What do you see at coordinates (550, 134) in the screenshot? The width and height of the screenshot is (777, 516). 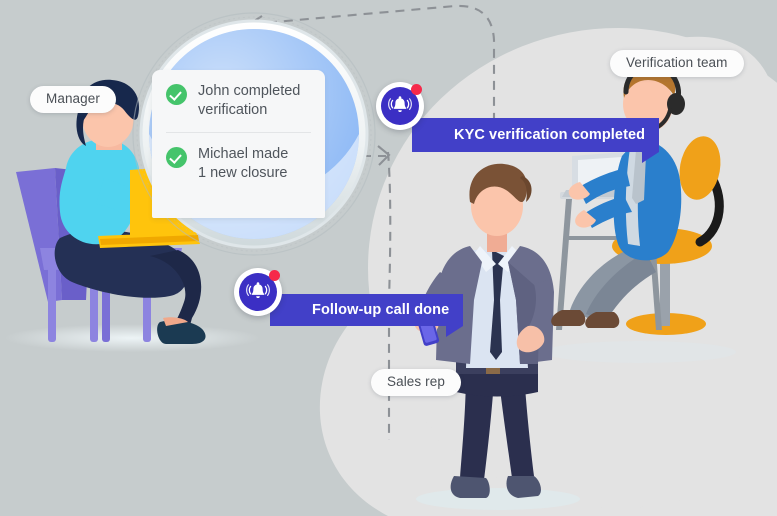 I see `kyc-badge-label: KYC verification completed` at bounding box center [550, 134].